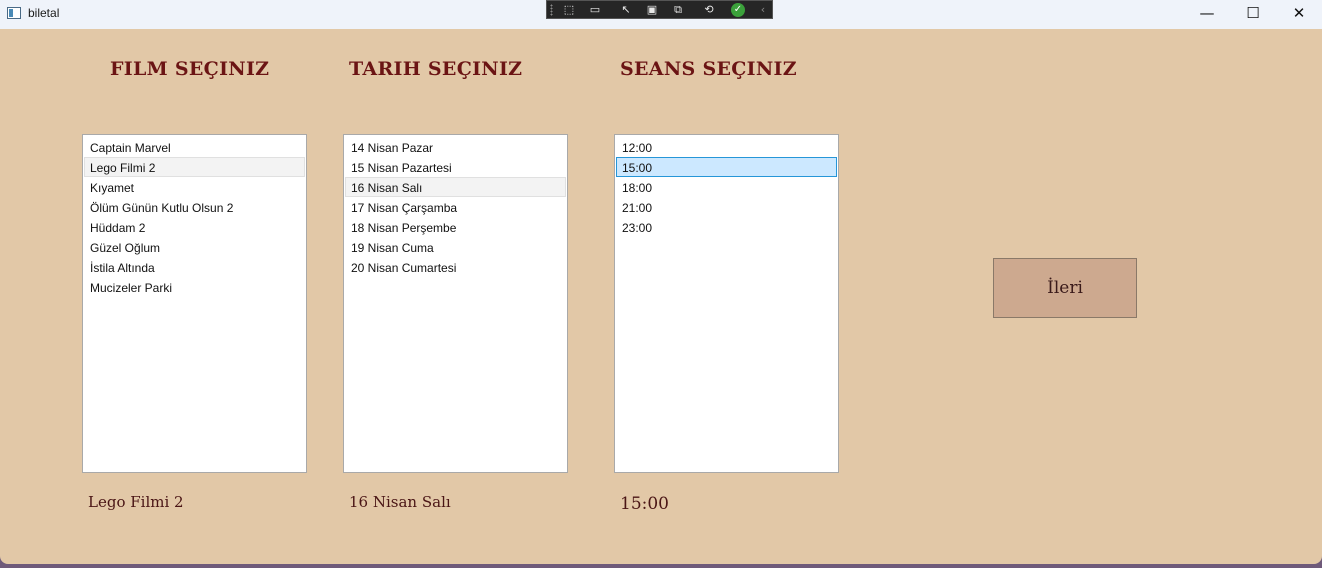 The width and height of the screenshot is (1322, 568). Describe the element at coordinates (1253, 14) in the screenshot. I see `maximize-button: ☐` at that location.